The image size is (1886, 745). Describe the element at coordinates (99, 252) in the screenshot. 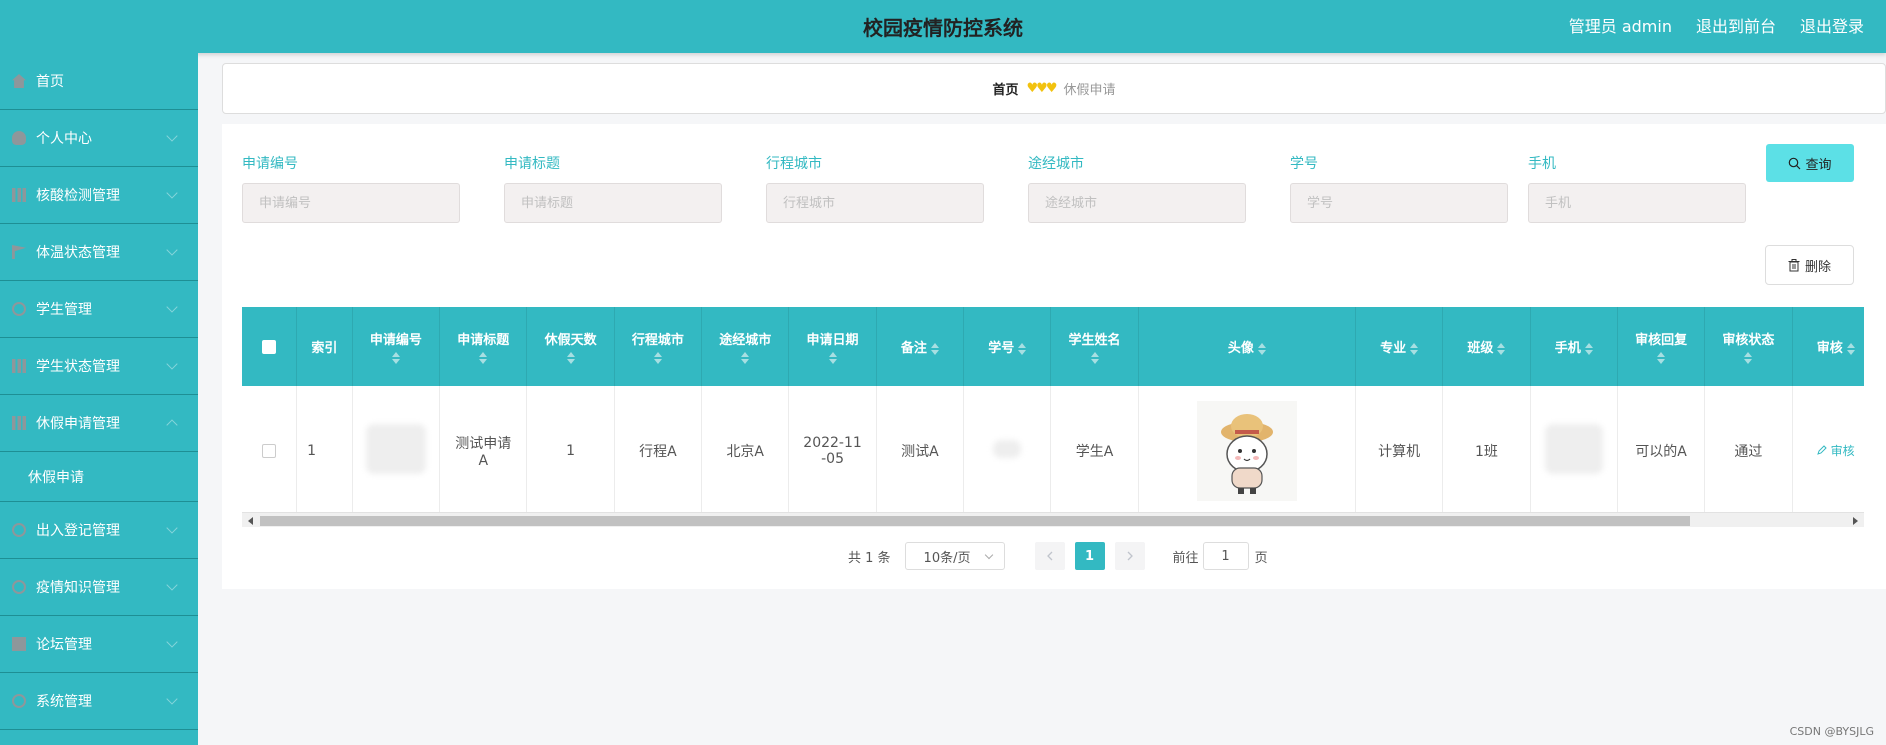

I see `sidebar-item-temperature: 体温状态管理` at that location.